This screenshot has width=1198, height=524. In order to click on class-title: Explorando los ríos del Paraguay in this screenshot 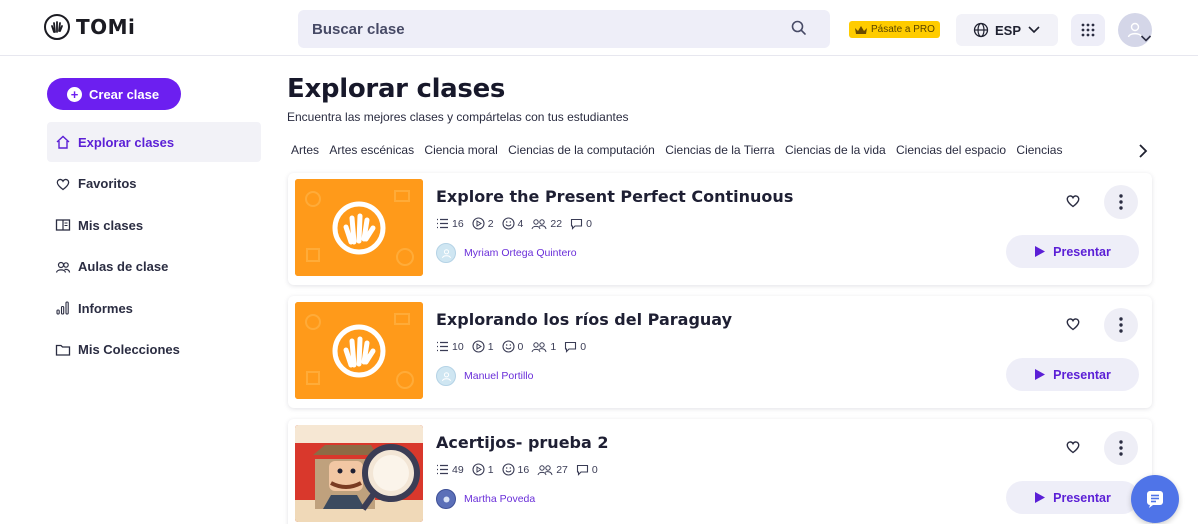, I will do `click(584, 319)`.